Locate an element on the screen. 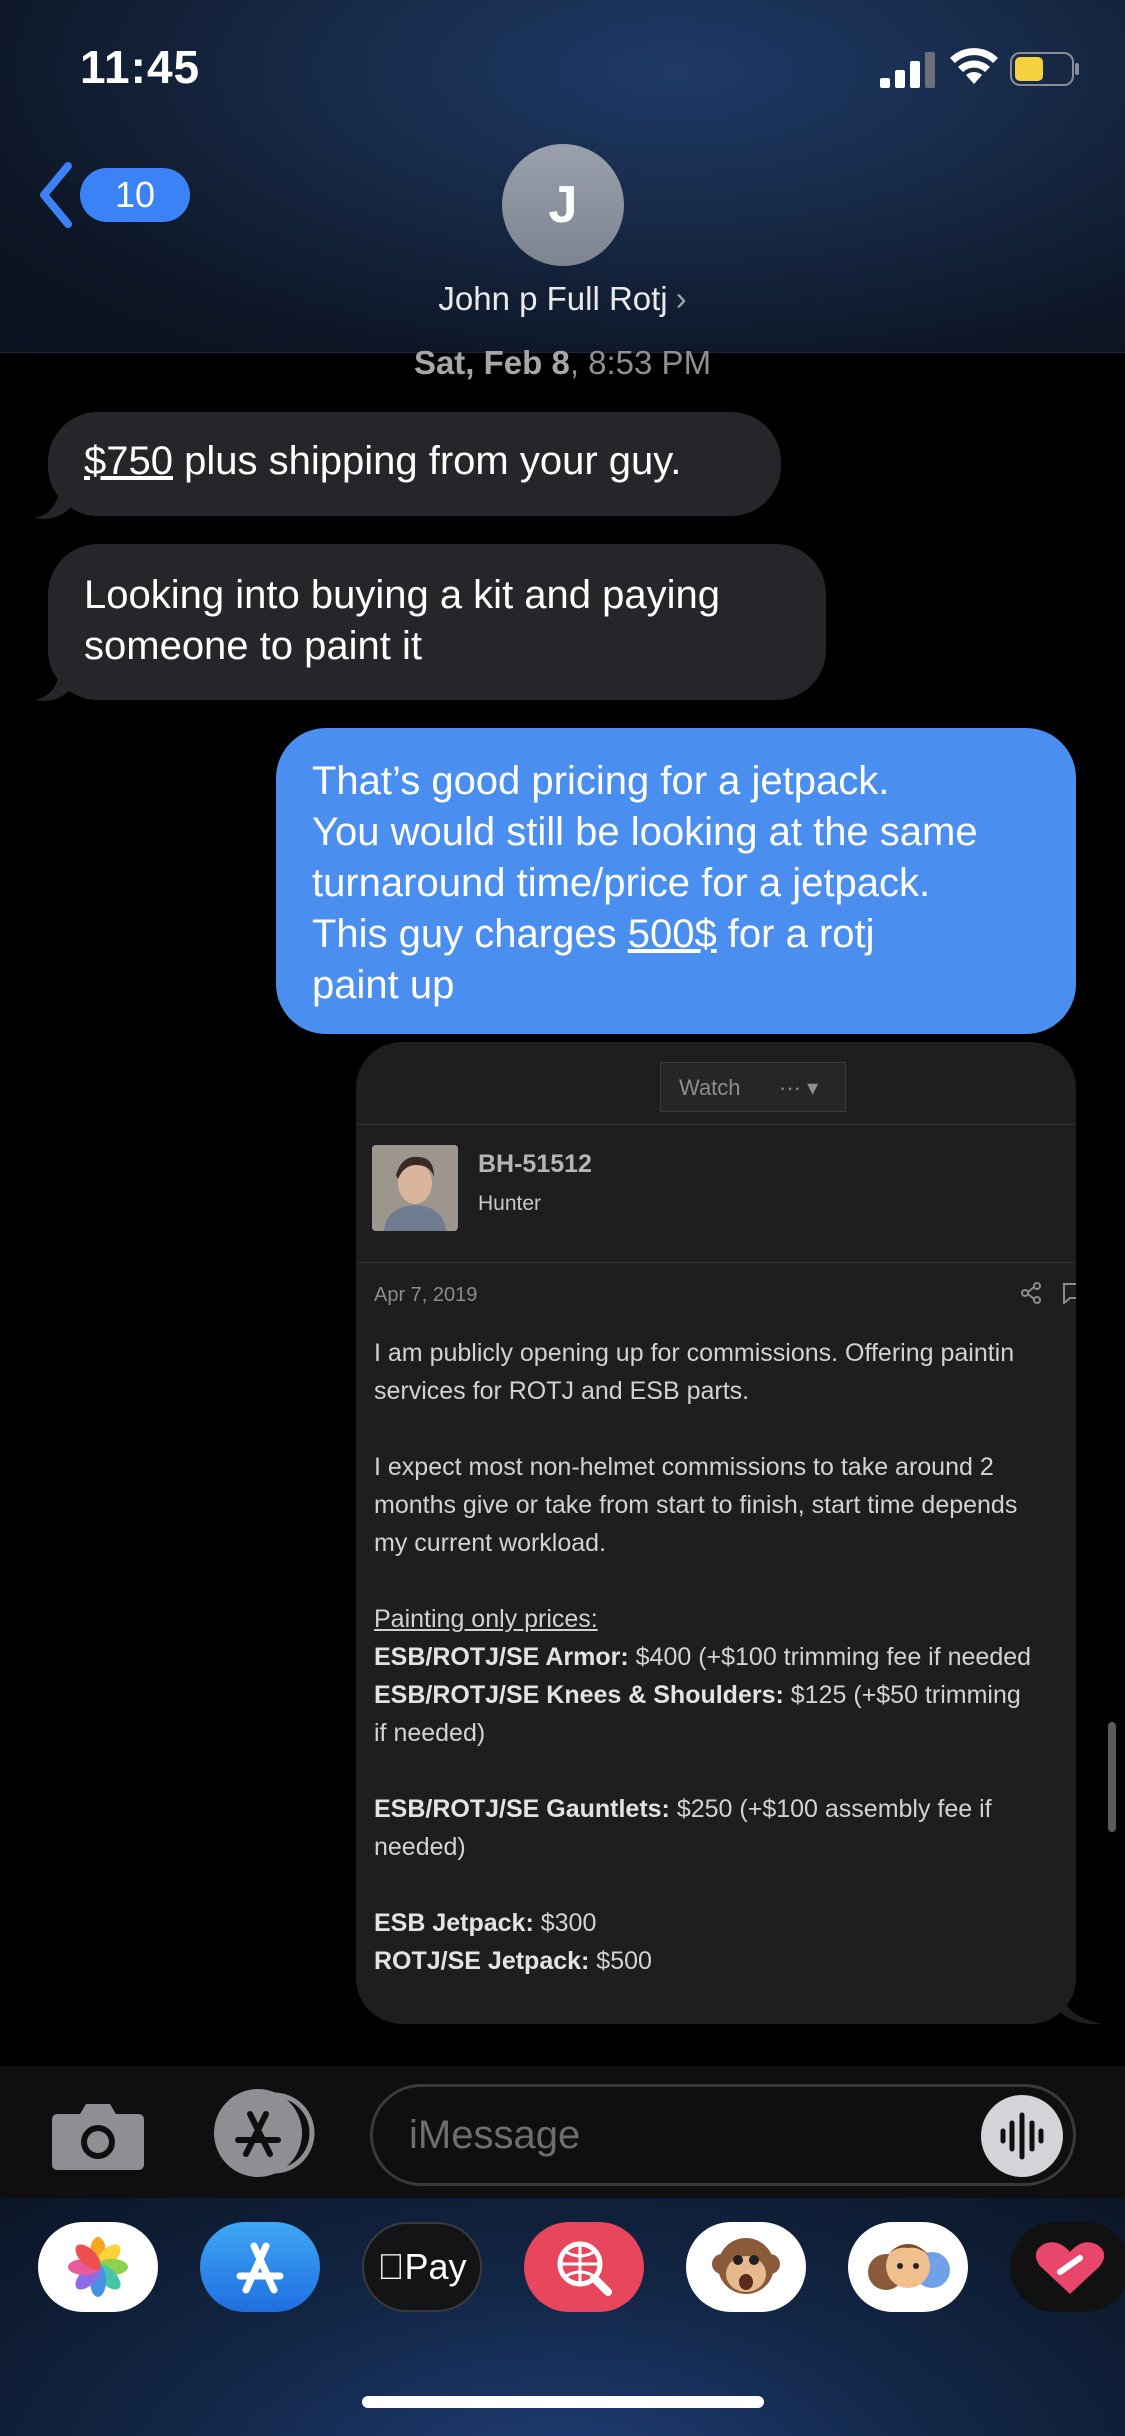 The height and width of the screenshot is (2436, 1125). message-composer: iMessage is located at coordinates (562, 2132).